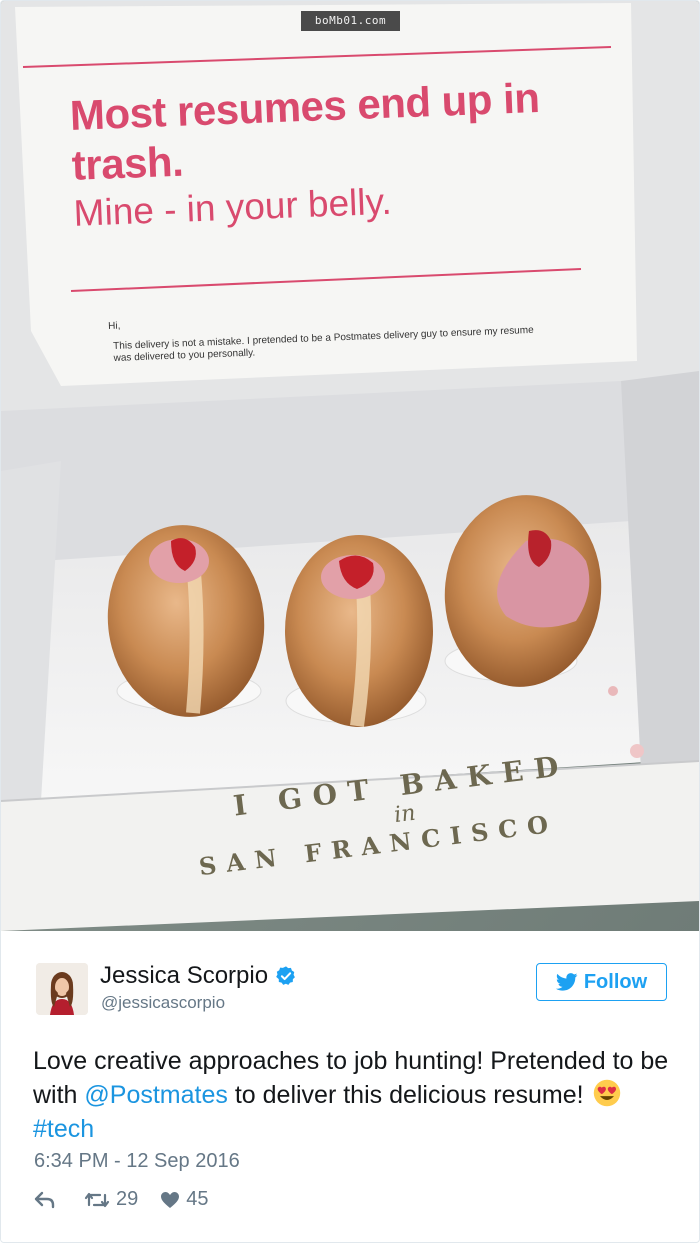  I want to click on verified-badge-icon, so click(285, 975).